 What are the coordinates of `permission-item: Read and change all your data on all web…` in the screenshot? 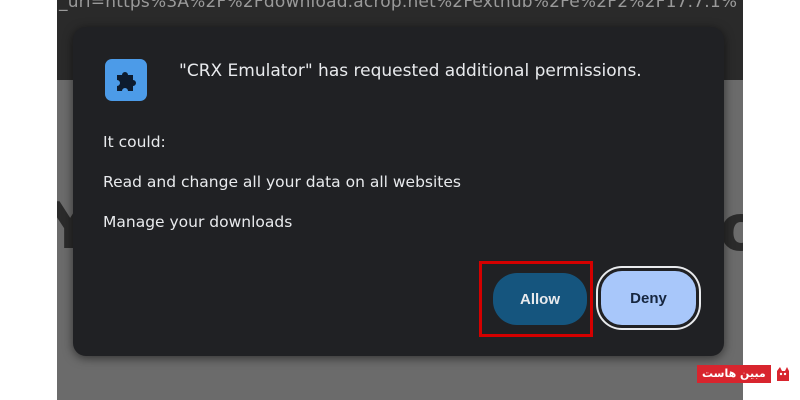 It's located at (282, 182).